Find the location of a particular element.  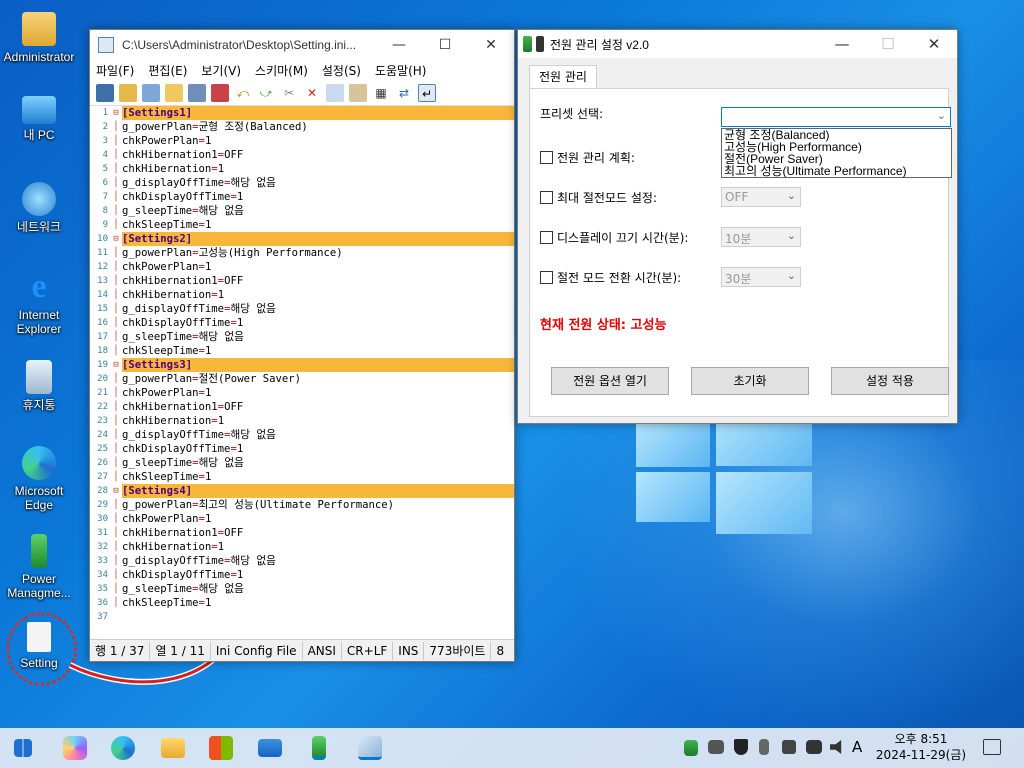

code-line: 6 │ g_displayOffTime=해당 없음 is located at coordinates (302, 183).